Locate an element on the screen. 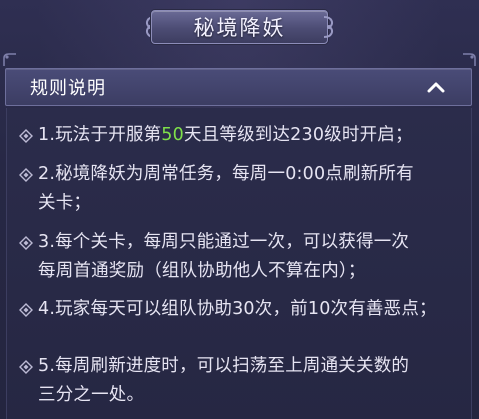  rule-4-line-1: 4.玩家每天可以组队协助30次，前10次有善恶点； is located at coordinates (237, 309).